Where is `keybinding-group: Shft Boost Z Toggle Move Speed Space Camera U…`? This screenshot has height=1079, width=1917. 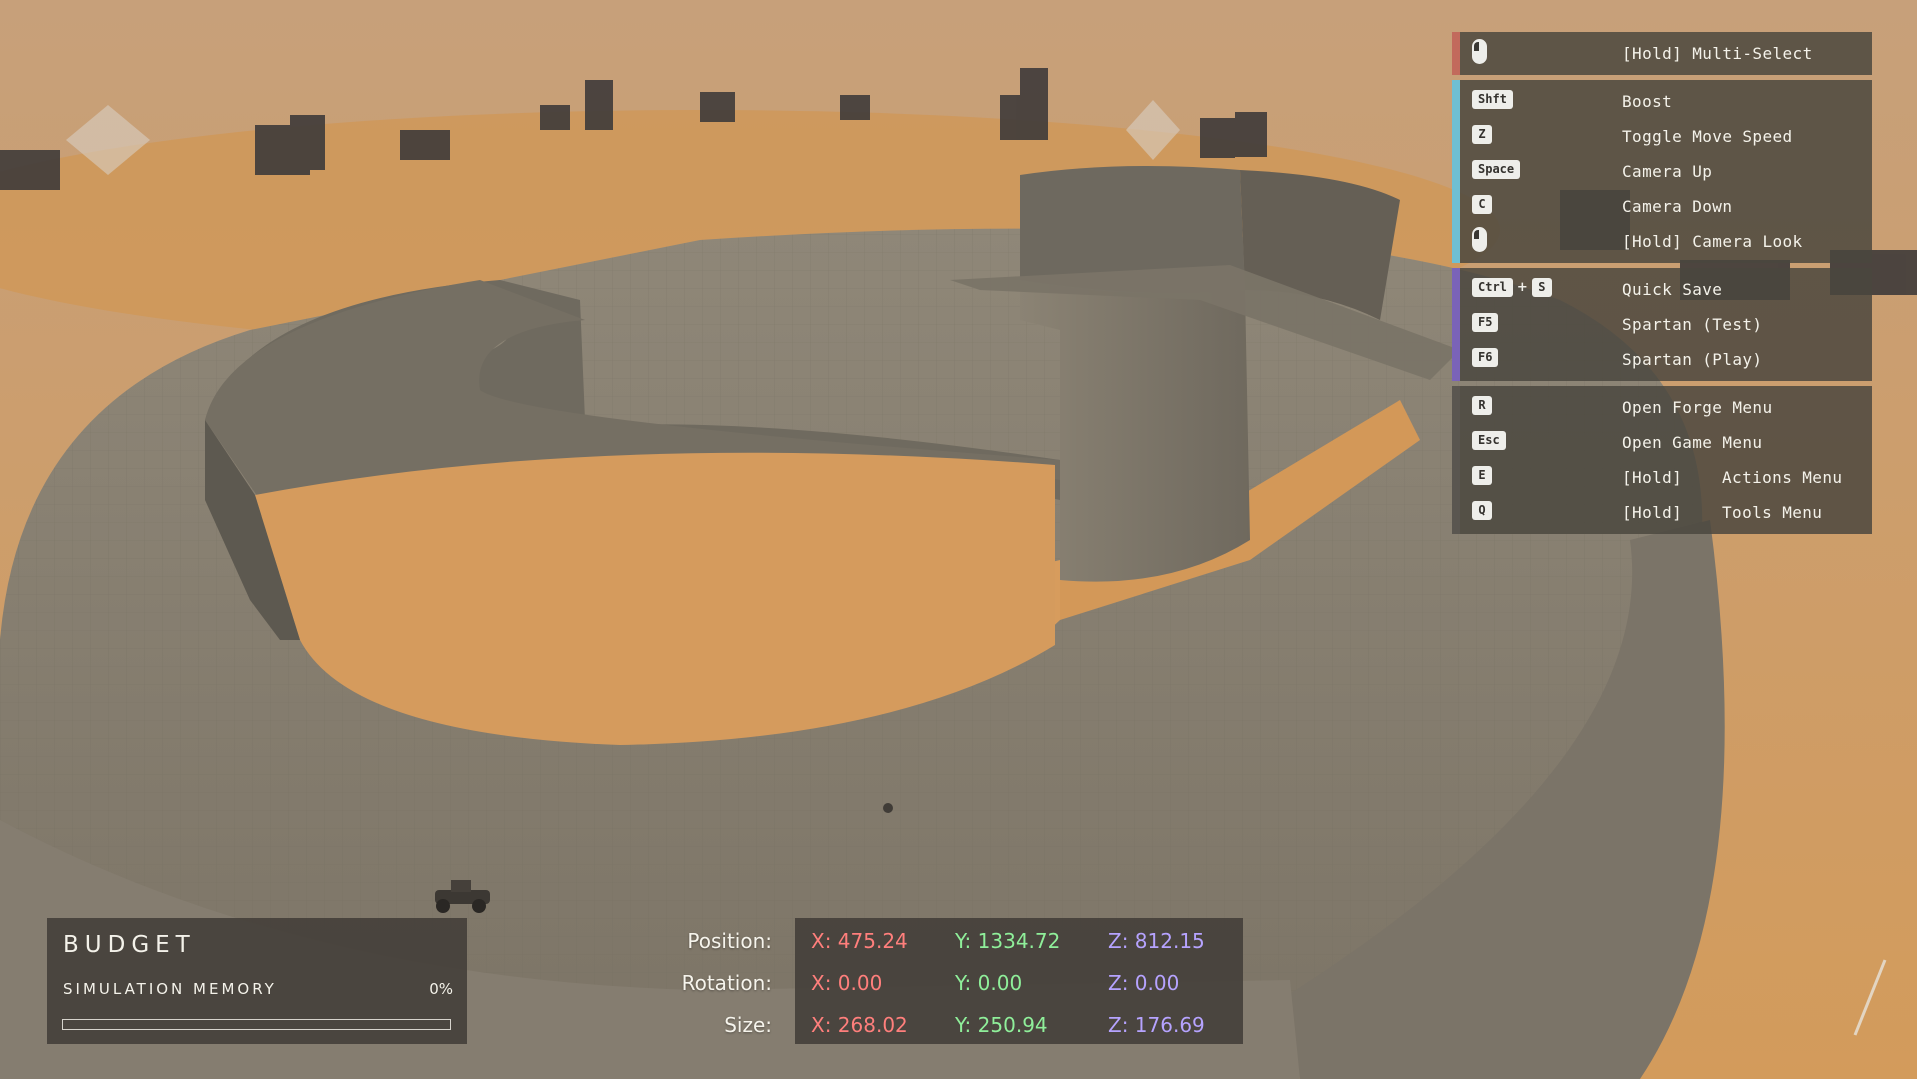 keybinding-group: Shft Boost Z Toggle Move Speed Space Camera U… is located at coordinates (1662, 171).